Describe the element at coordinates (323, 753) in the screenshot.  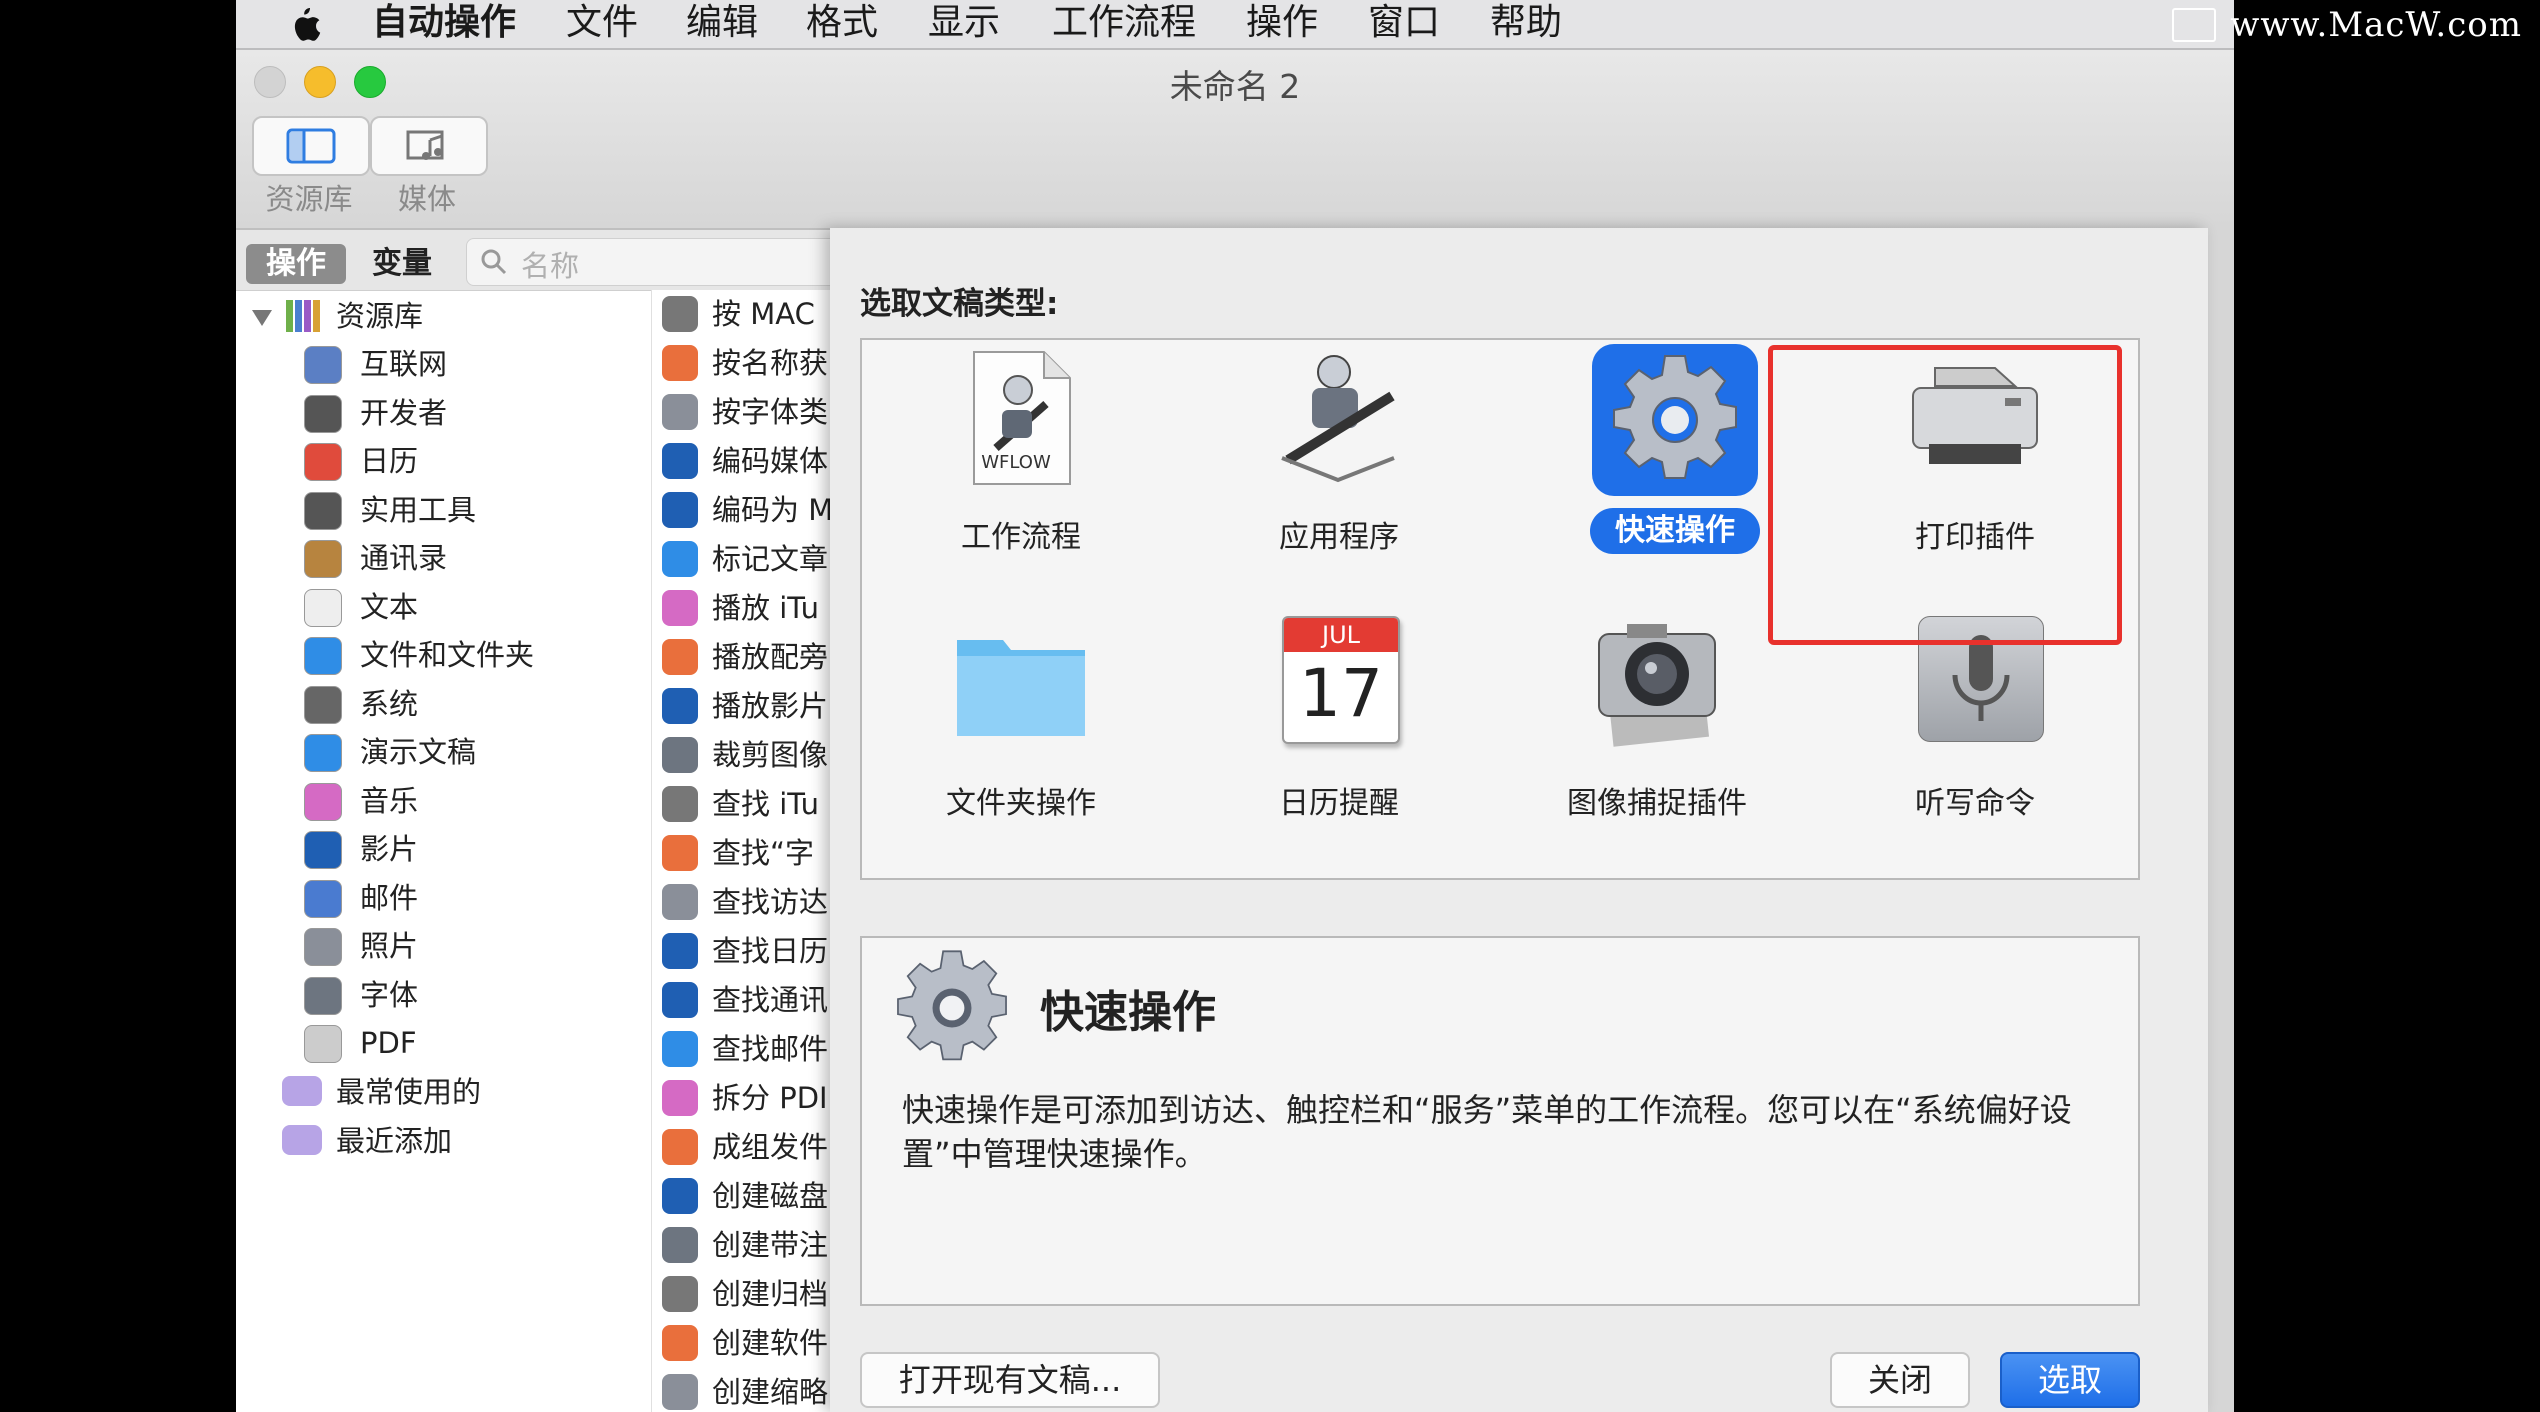
I see `presentation-icon` at that location.